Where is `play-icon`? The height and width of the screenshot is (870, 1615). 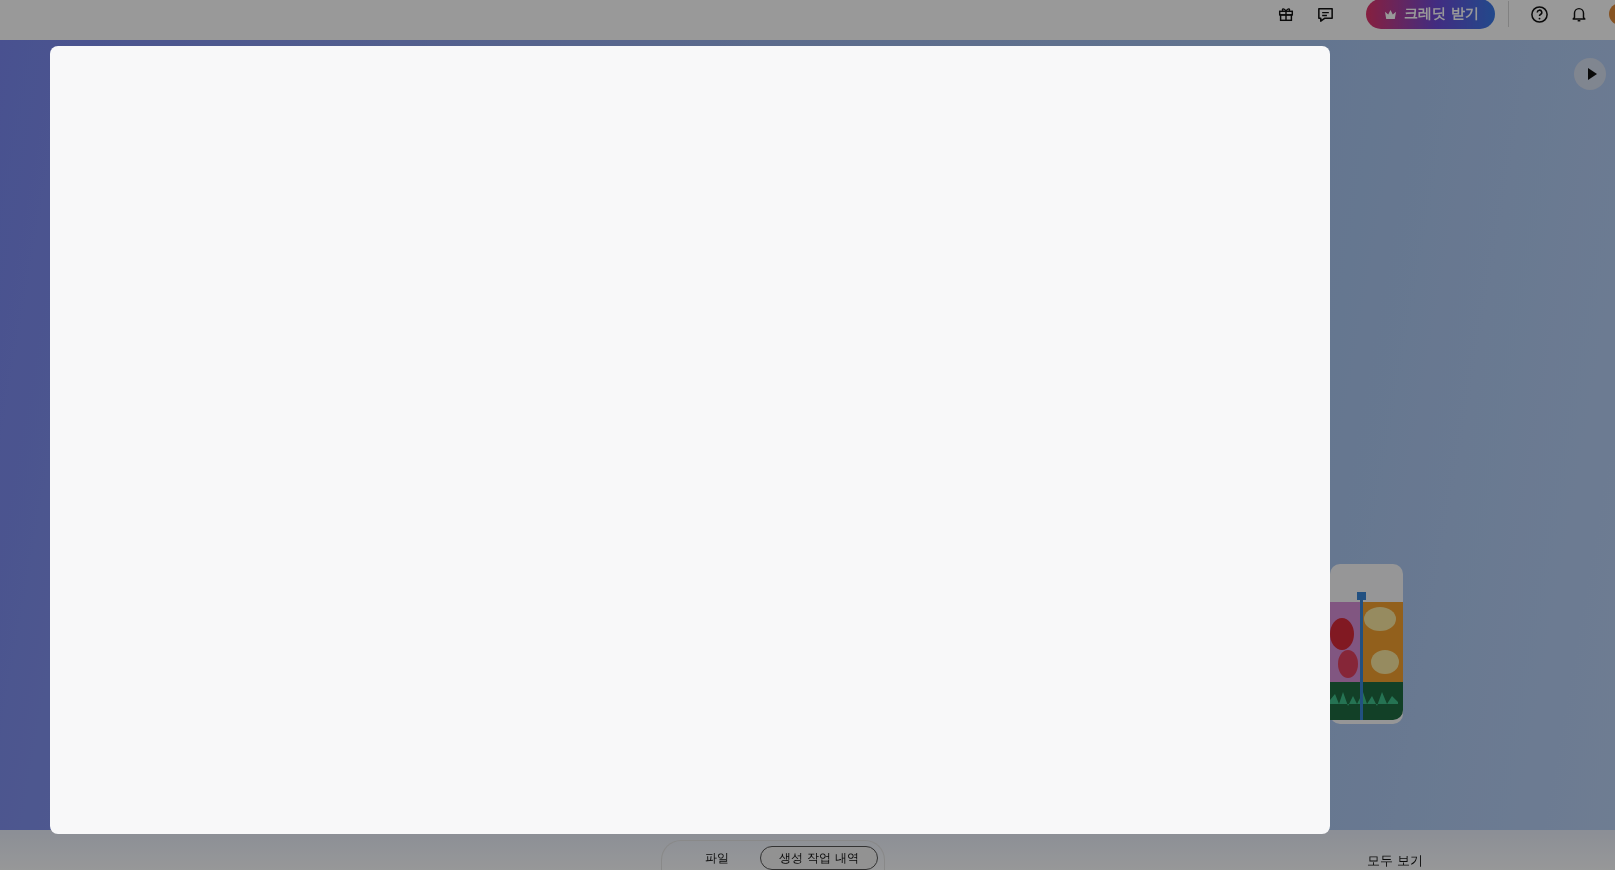
play-icon is located at coordinates (1591, 74).